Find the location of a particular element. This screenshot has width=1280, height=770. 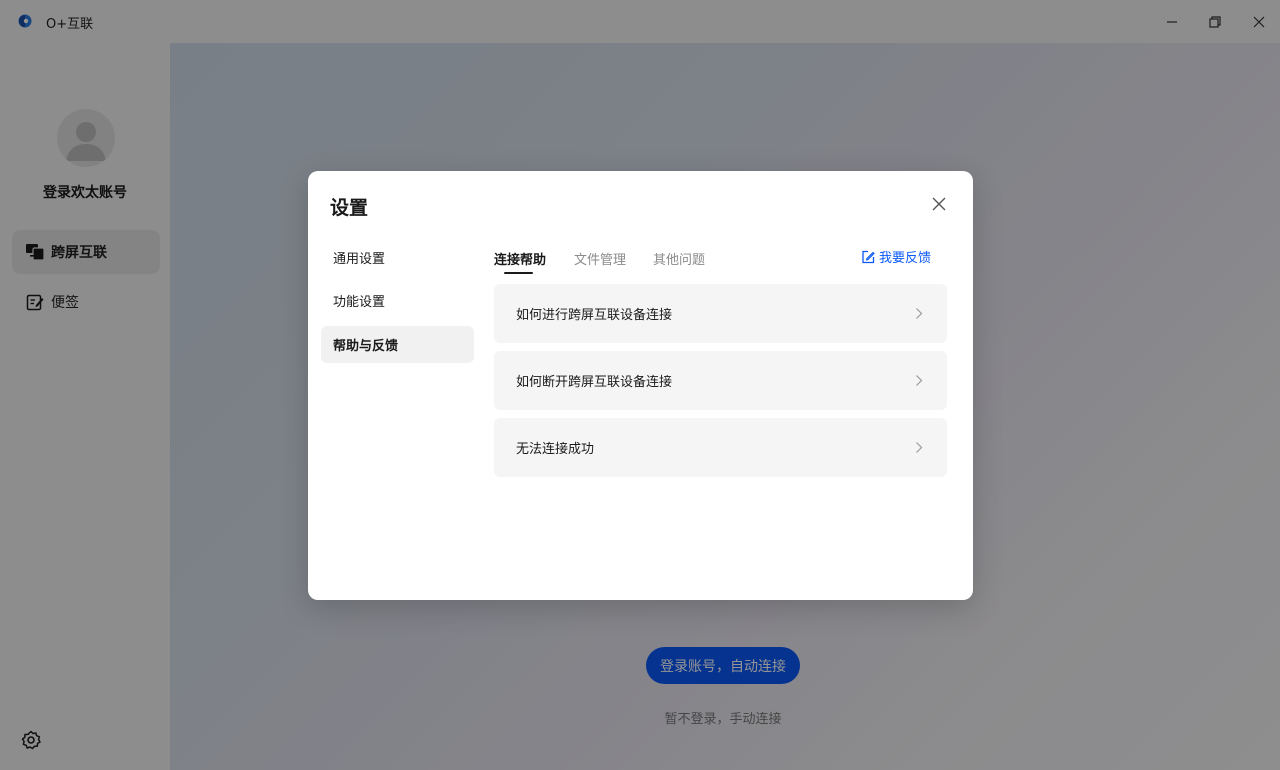

tab-other-questions: 其他问题 is located at coordinates (679, 258).